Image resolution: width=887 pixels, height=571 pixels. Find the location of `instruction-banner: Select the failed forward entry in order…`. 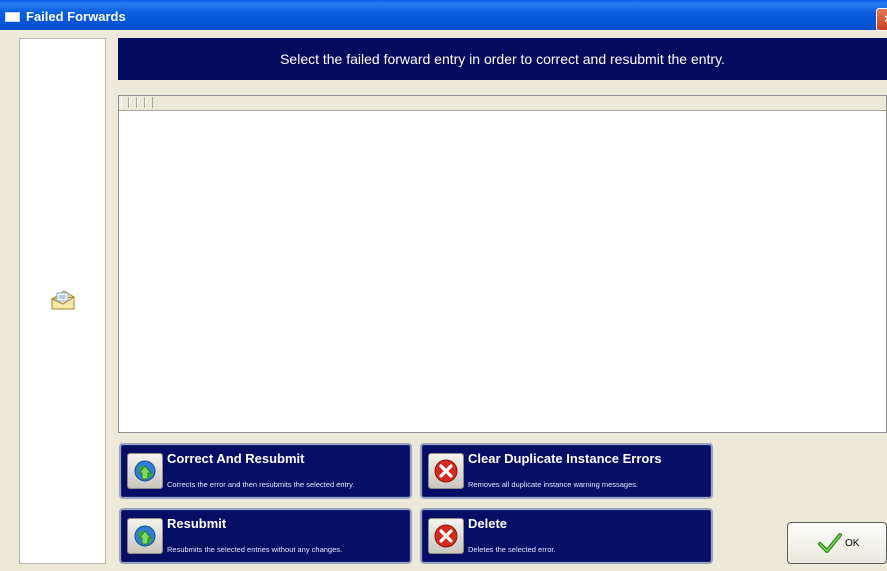

instruction-banner: Select the failed forward entry in order… is located at coordinates (502, 59).